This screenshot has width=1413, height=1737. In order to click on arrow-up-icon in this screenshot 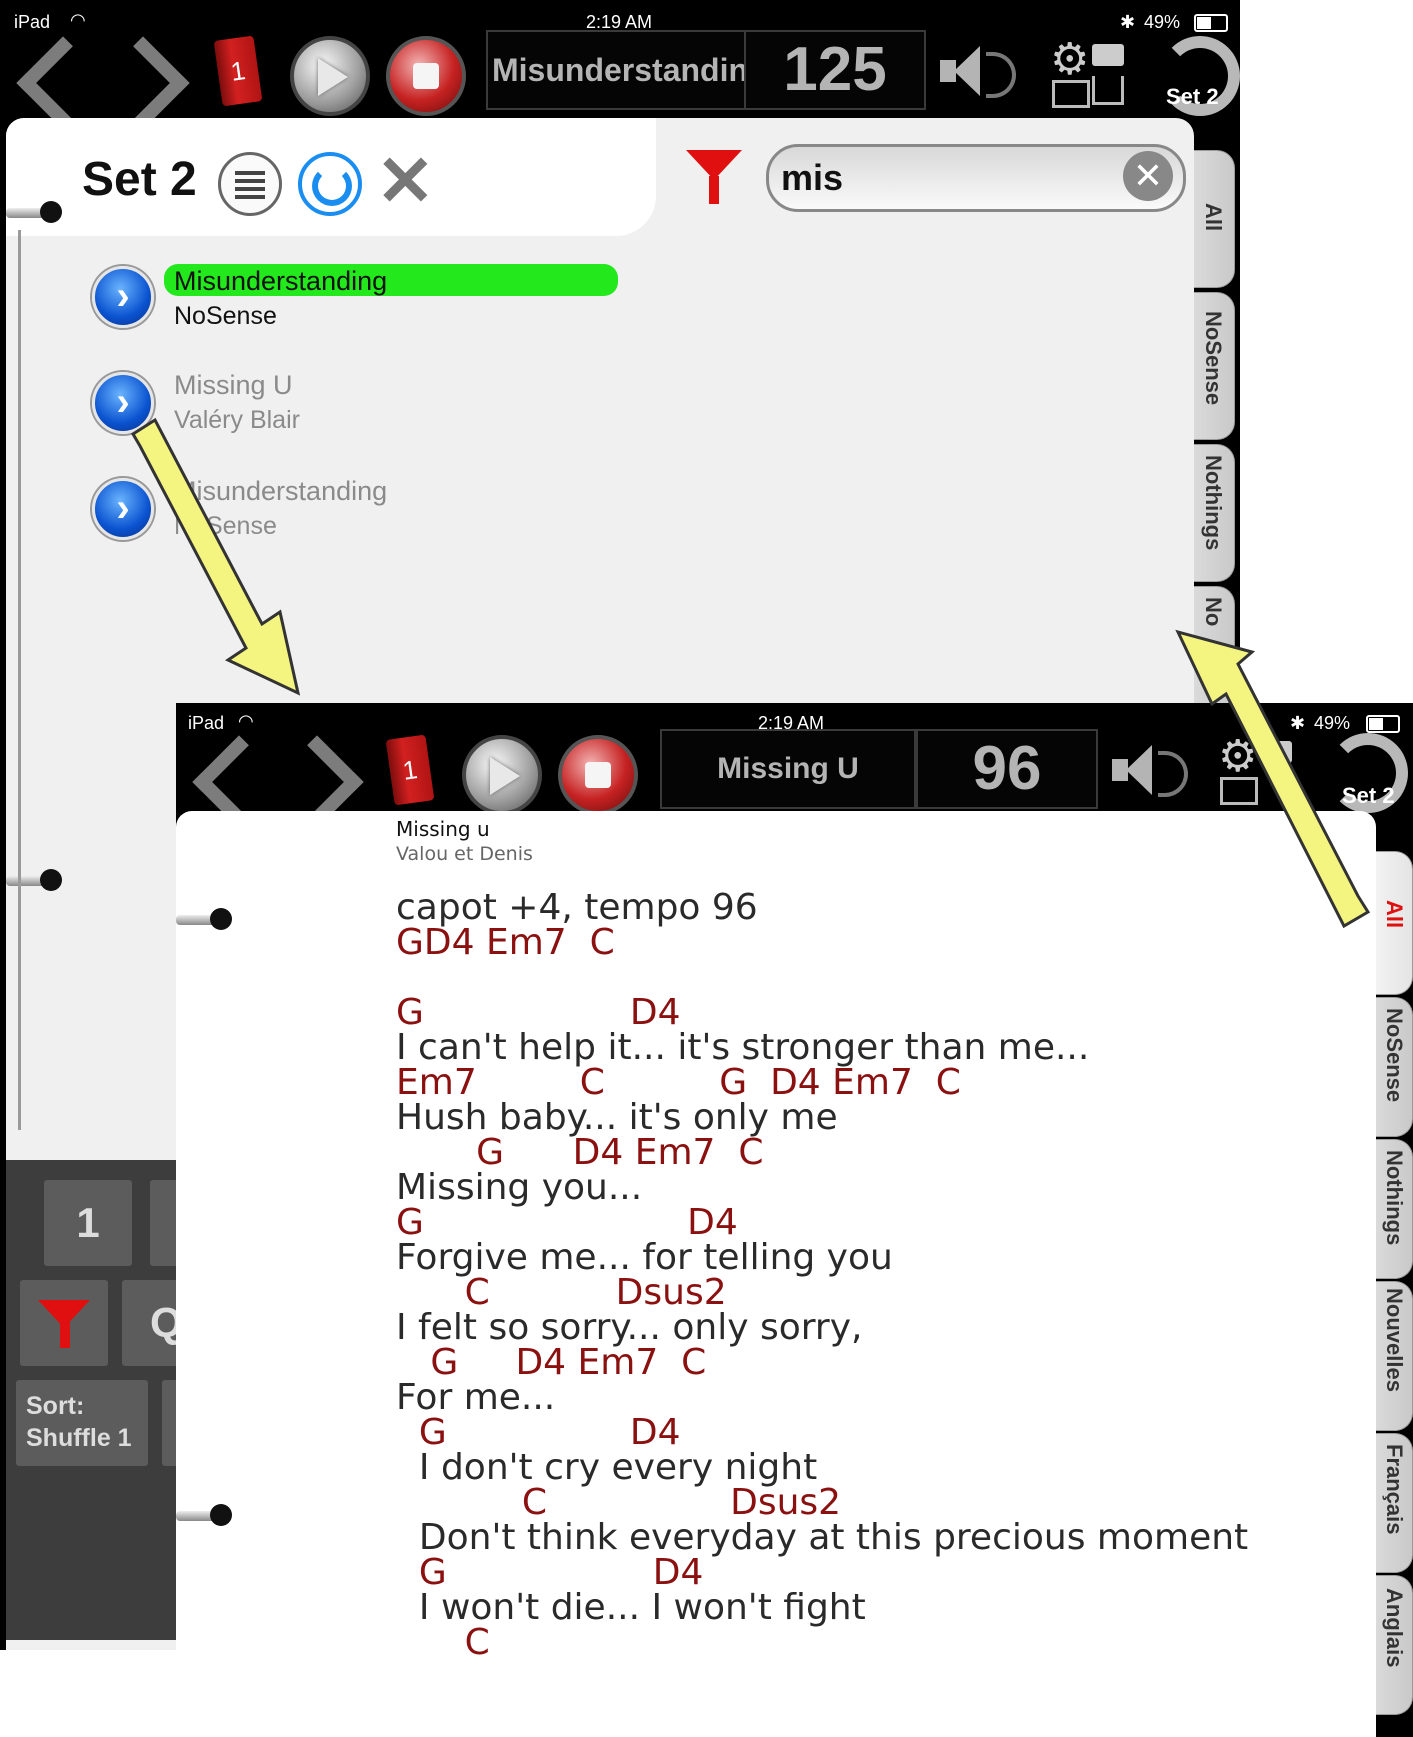, I will do `click(1273, 779)`.